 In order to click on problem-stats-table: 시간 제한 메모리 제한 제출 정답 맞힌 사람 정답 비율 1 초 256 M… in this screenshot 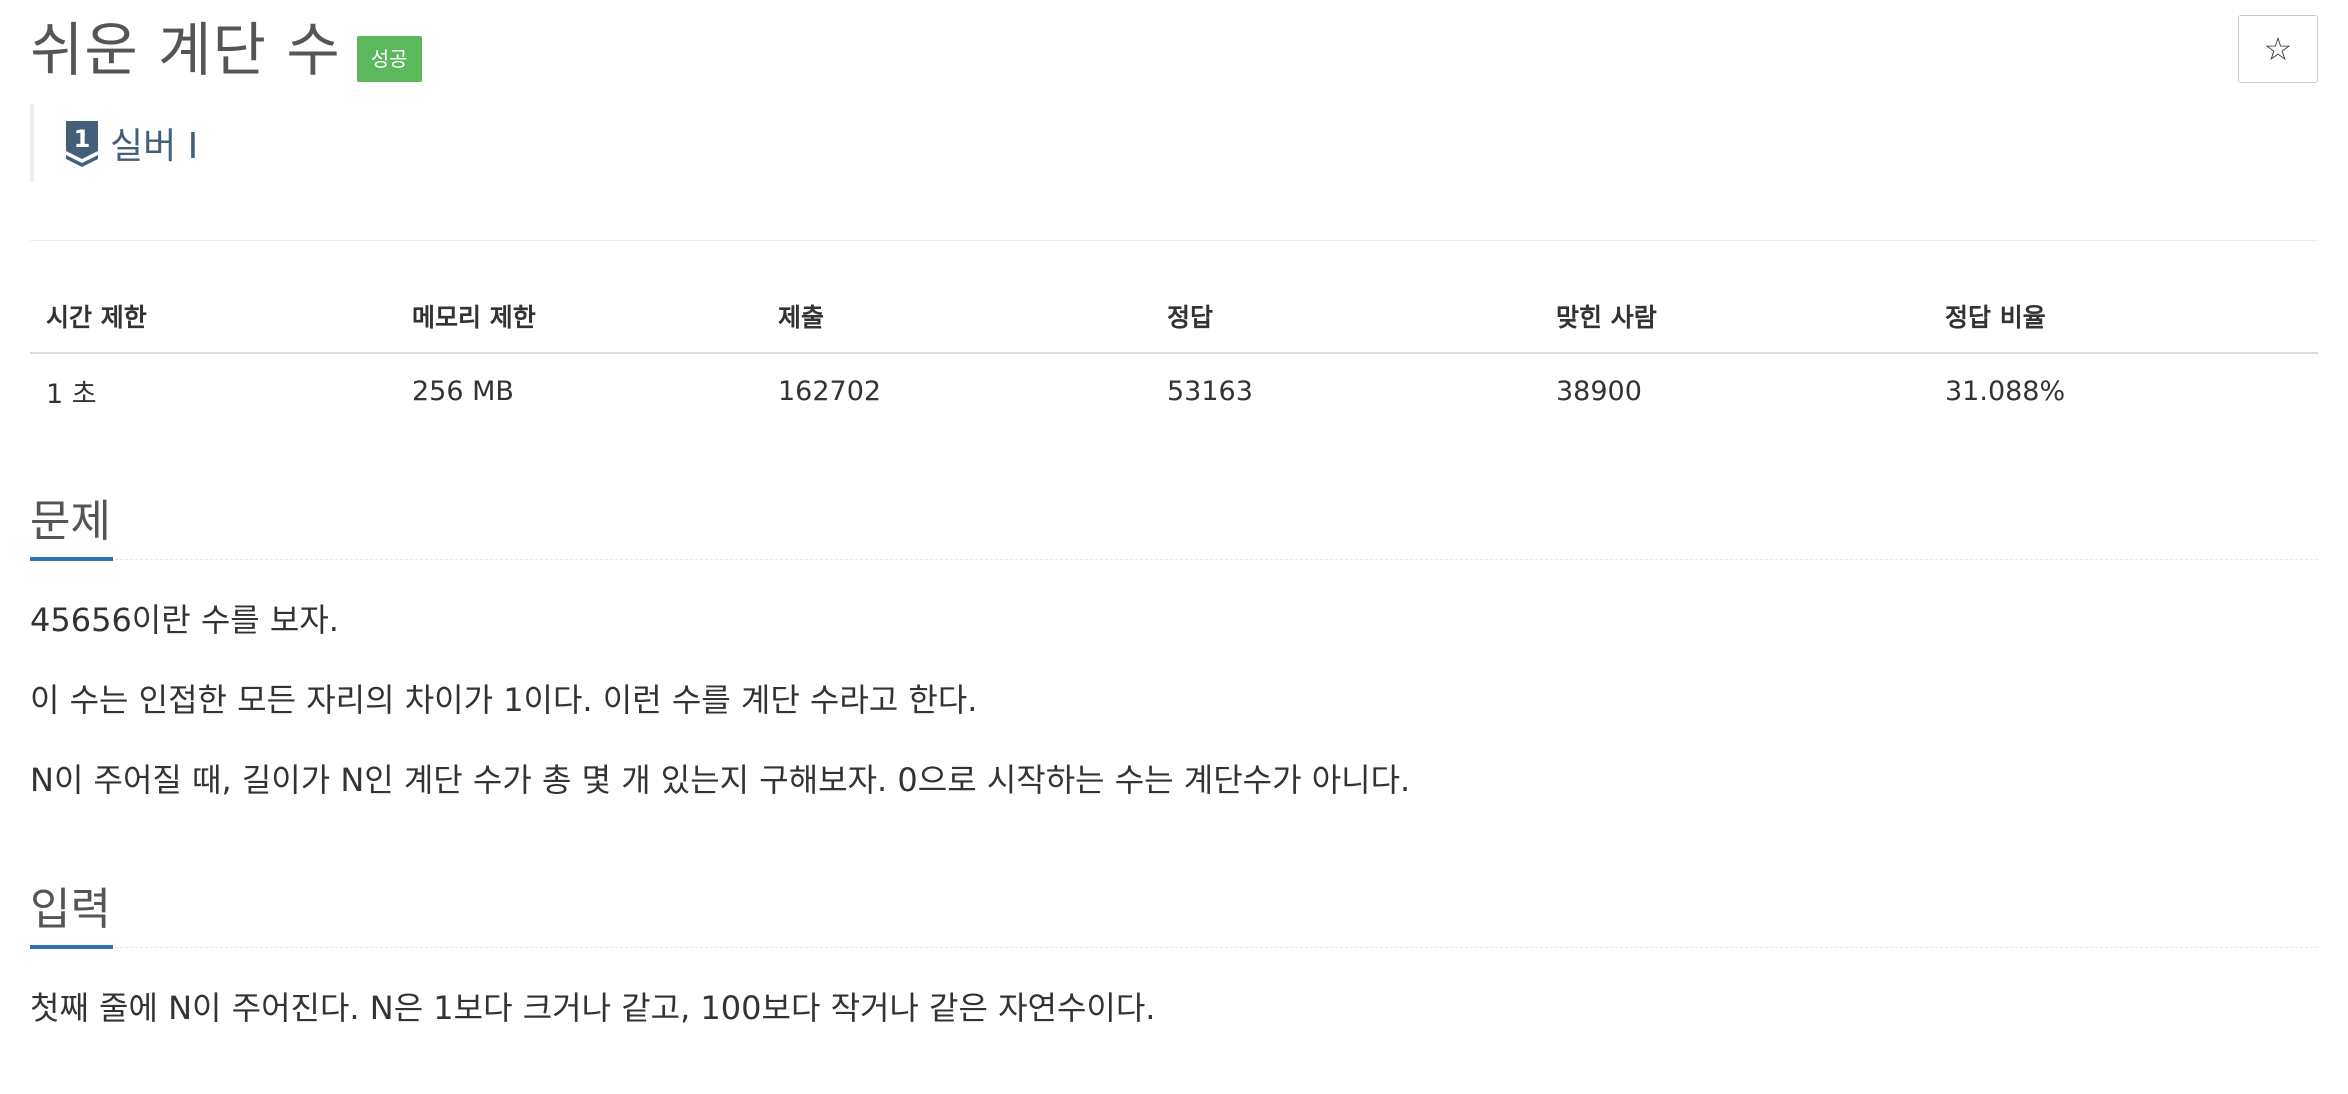, I will do `click(1174, 354)`.